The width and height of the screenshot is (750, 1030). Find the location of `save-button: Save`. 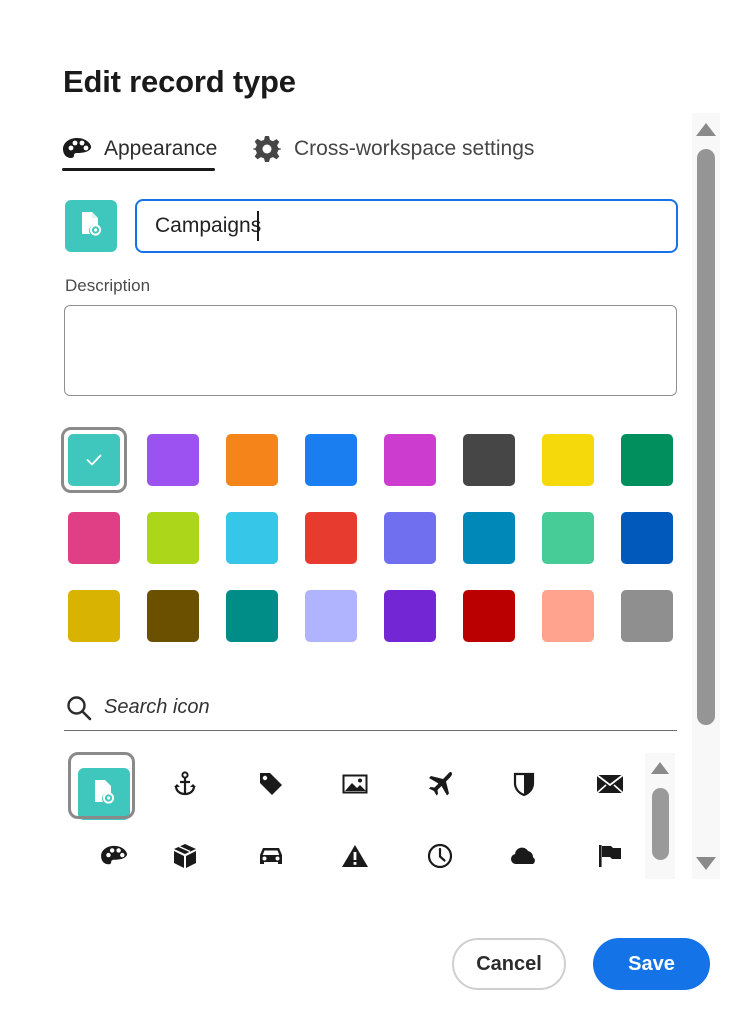

save-button: Save is located at coordinates (651, 964).